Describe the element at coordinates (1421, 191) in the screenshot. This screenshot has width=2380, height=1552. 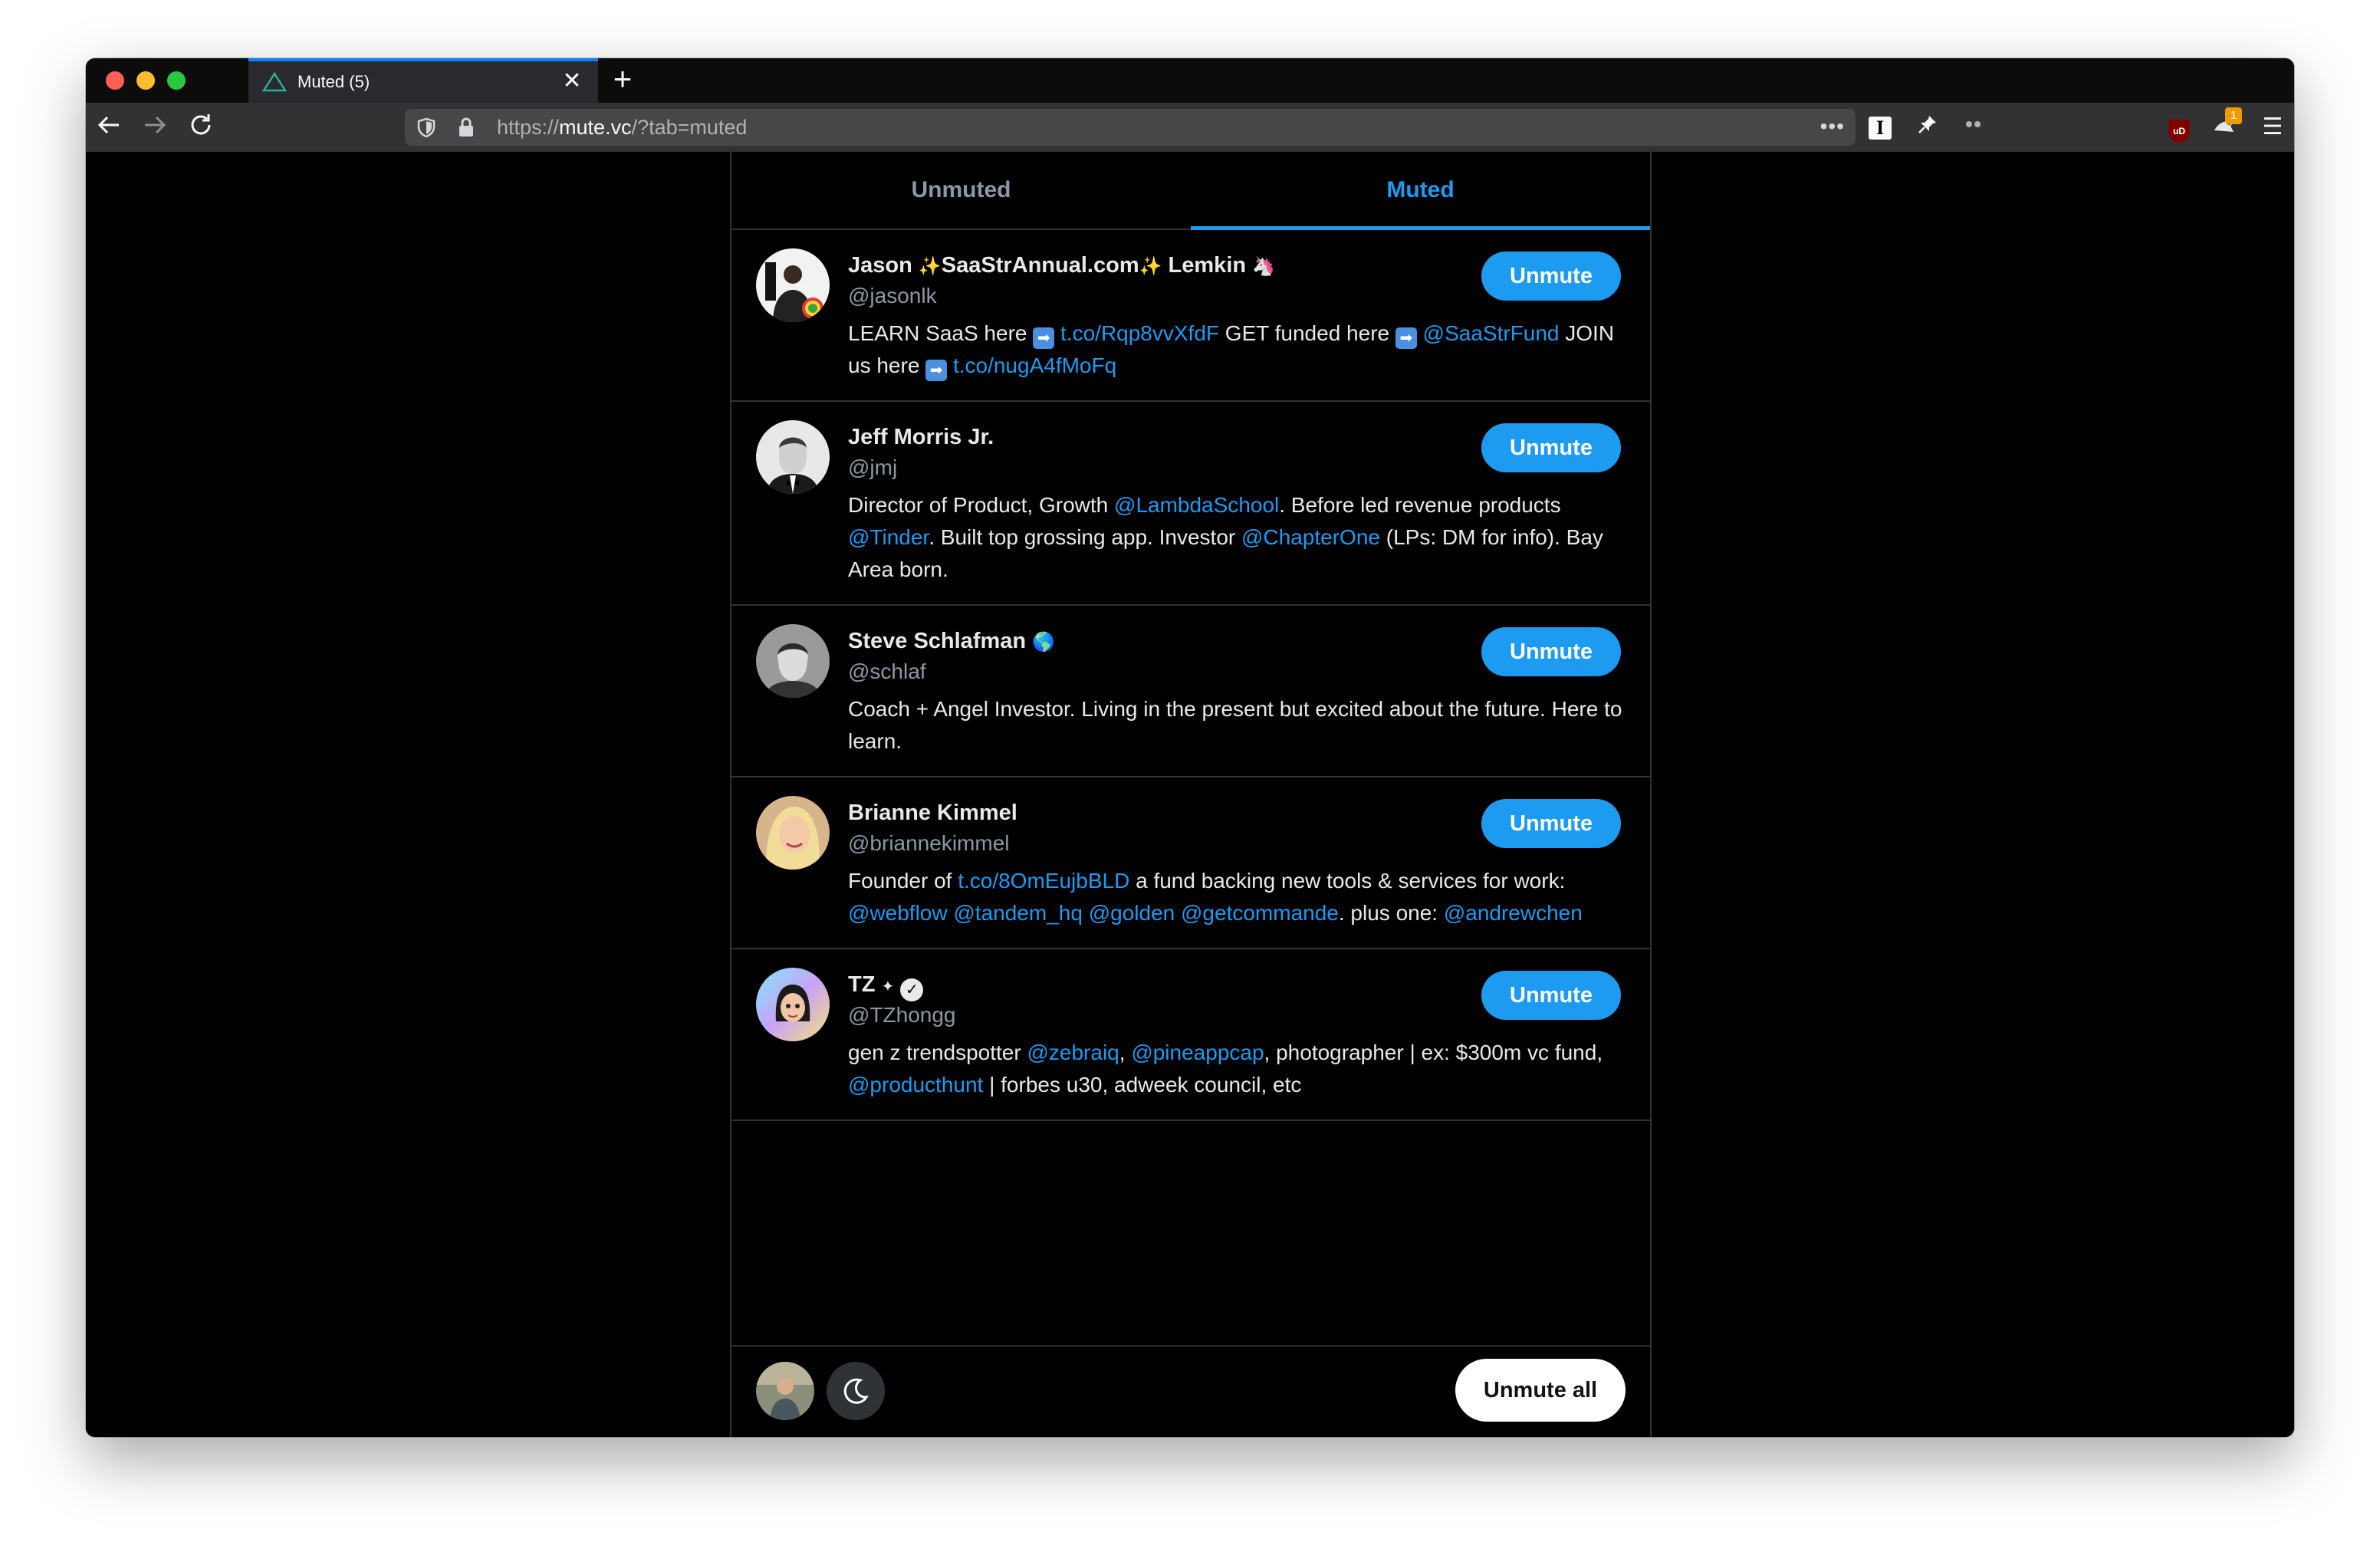
I see `tab-muted: Muted` at that location.